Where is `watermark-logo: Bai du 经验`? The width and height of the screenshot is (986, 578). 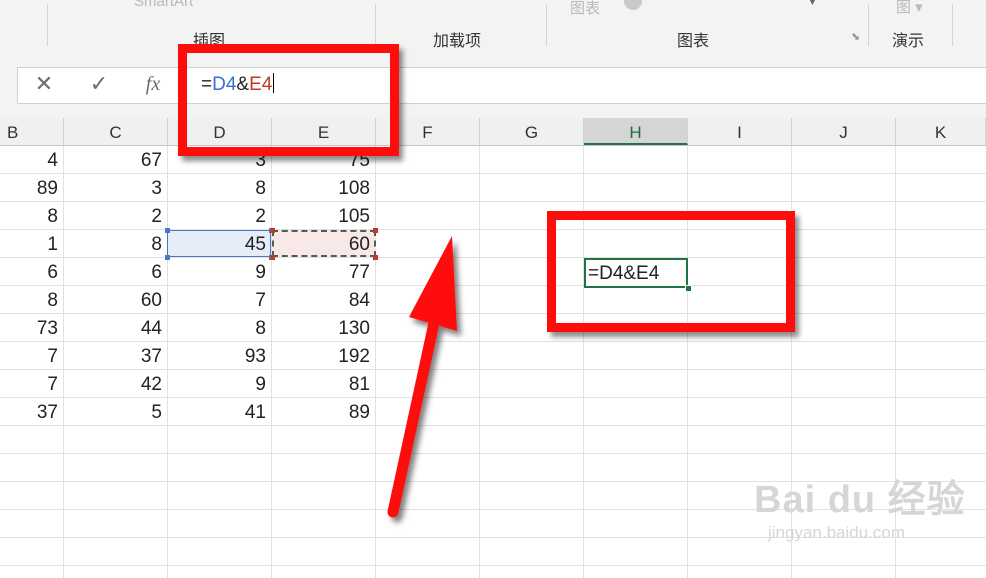
watermark-logo: Bai du 经验 is located at coordinates (860, 500).